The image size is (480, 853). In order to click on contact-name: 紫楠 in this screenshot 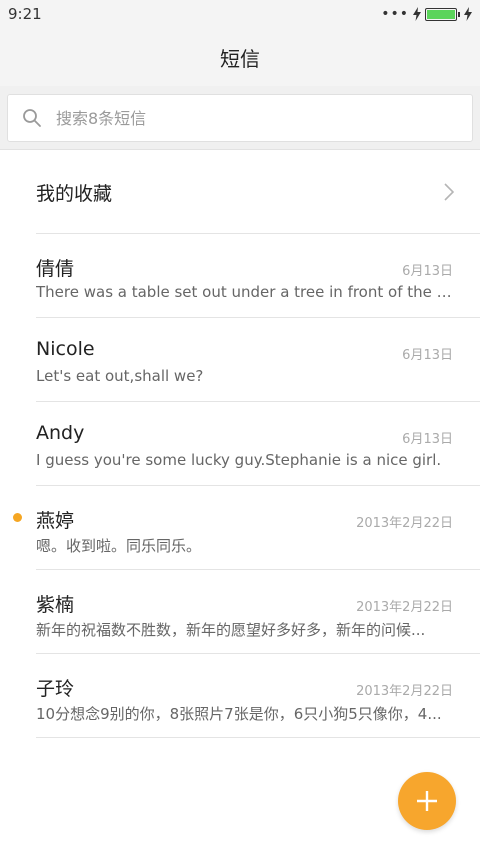, I will do `click(55, 605)`.